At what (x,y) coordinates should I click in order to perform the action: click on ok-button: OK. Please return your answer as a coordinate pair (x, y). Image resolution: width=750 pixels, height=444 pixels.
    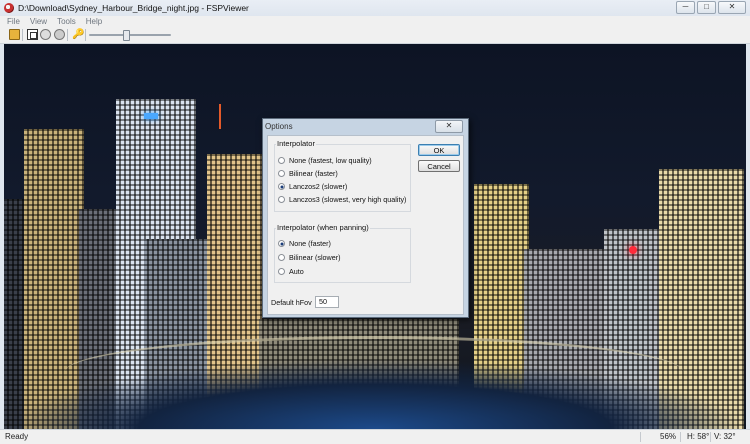
    Looking at the image, I should click on (439, 150).